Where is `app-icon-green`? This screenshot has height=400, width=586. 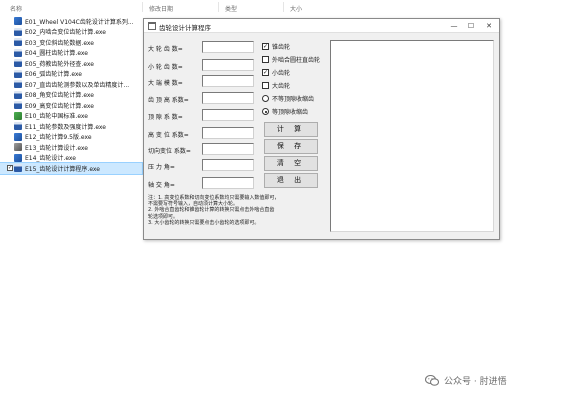 app-icon-green is located at coordinates (18, 115).